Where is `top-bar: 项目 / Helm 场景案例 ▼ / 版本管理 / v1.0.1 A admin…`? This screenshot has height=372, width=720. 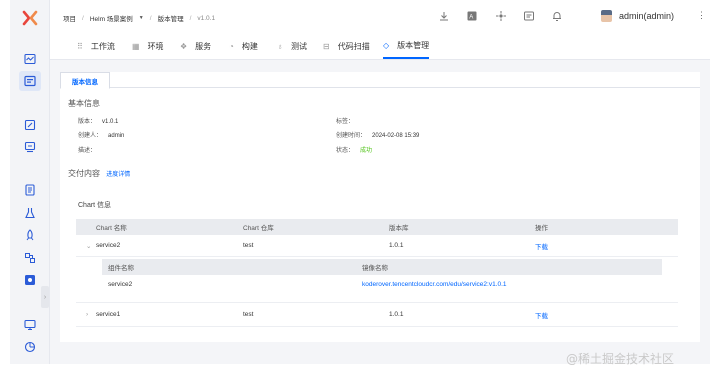
top-bar: 项目 / Helm 场景案例 ▼ / 版本管理 / v1.0.1 A admin… is located at coordinates (380, 17).